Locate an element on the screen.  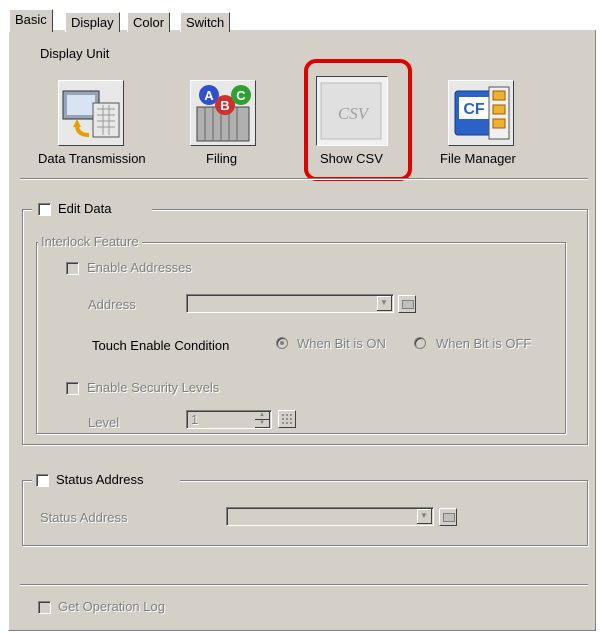
svg-text: B is located at coordinates (224, 105).